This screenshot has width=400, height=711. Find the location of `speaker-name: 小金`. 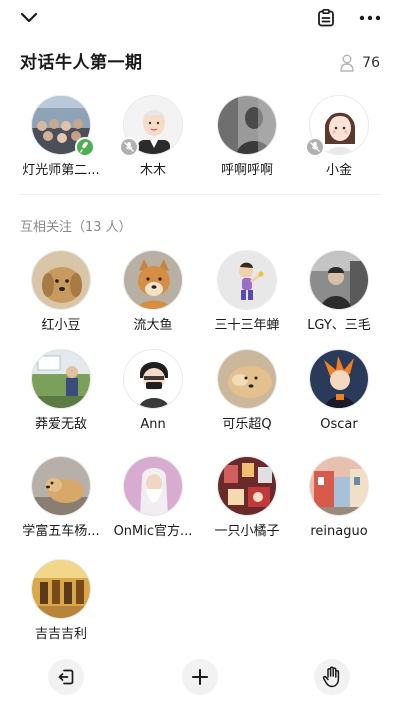

speaker-name: 小金 is located at coordinates (338, 170).